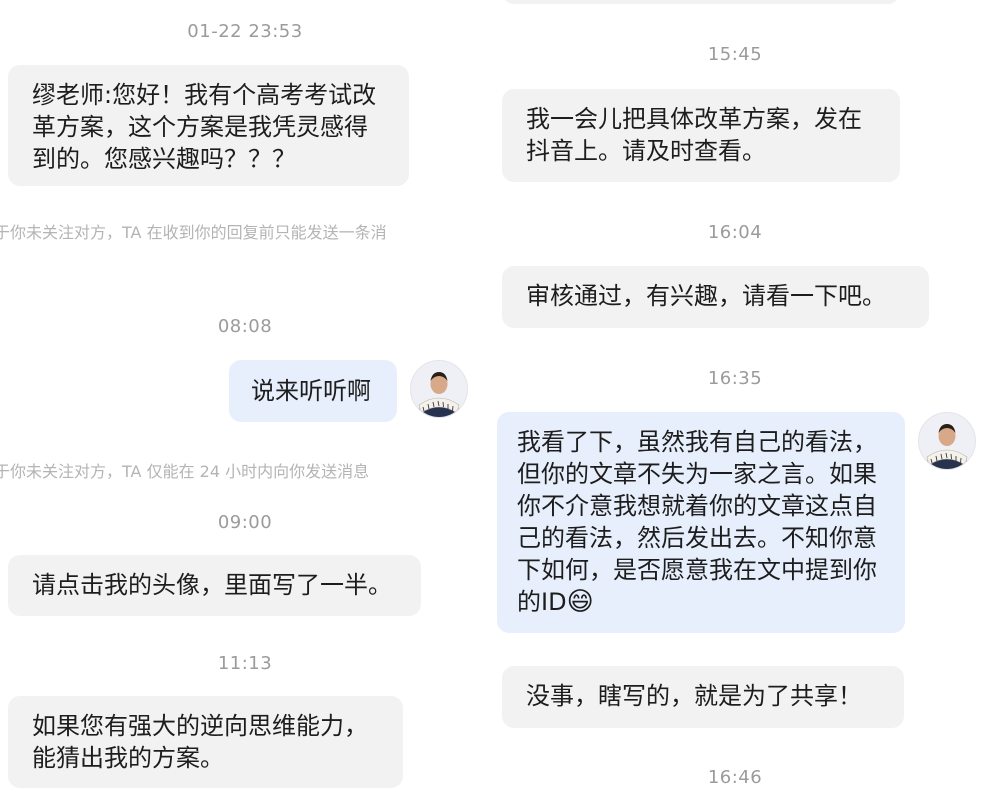 This screenshot has width=1000, height=810. What do you see at coordinates (701, 2) in the screenshot?
I see `message-bubble-received-partial` at bounding box center [701, 2].